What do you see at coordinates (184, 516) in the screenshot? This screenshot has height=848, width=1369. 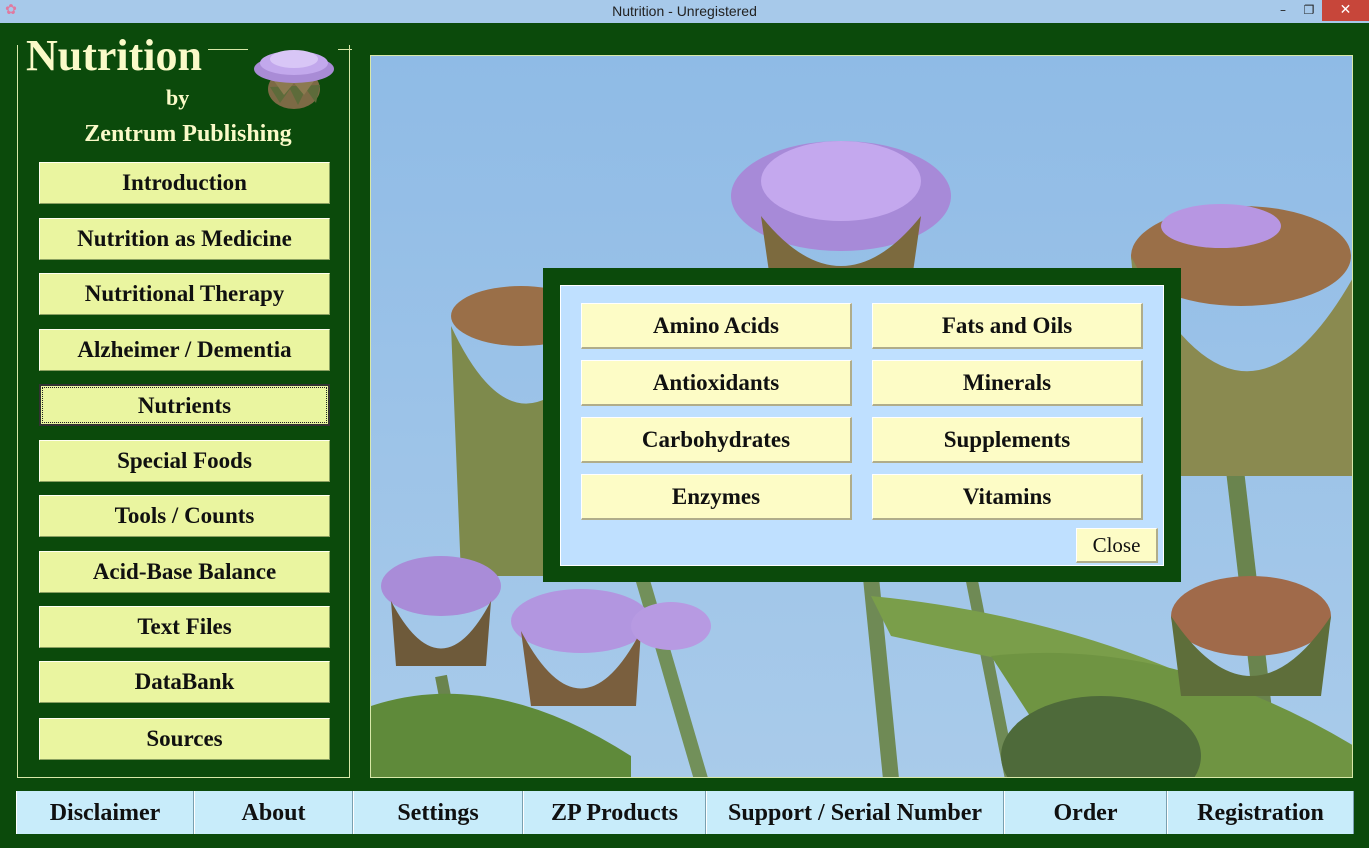 I see `nav-tools-counts-button: Tools / Counts` at bounding box center [184, 516].